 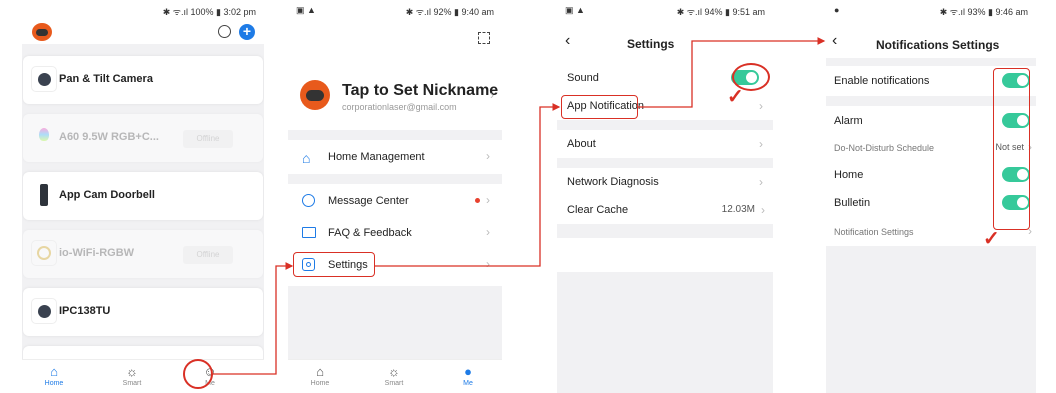 What do you see at coordinates (732, 72) in the screenshot?
I see `arrow-app-notification-to-notifications` at bounding box center [732, 72].